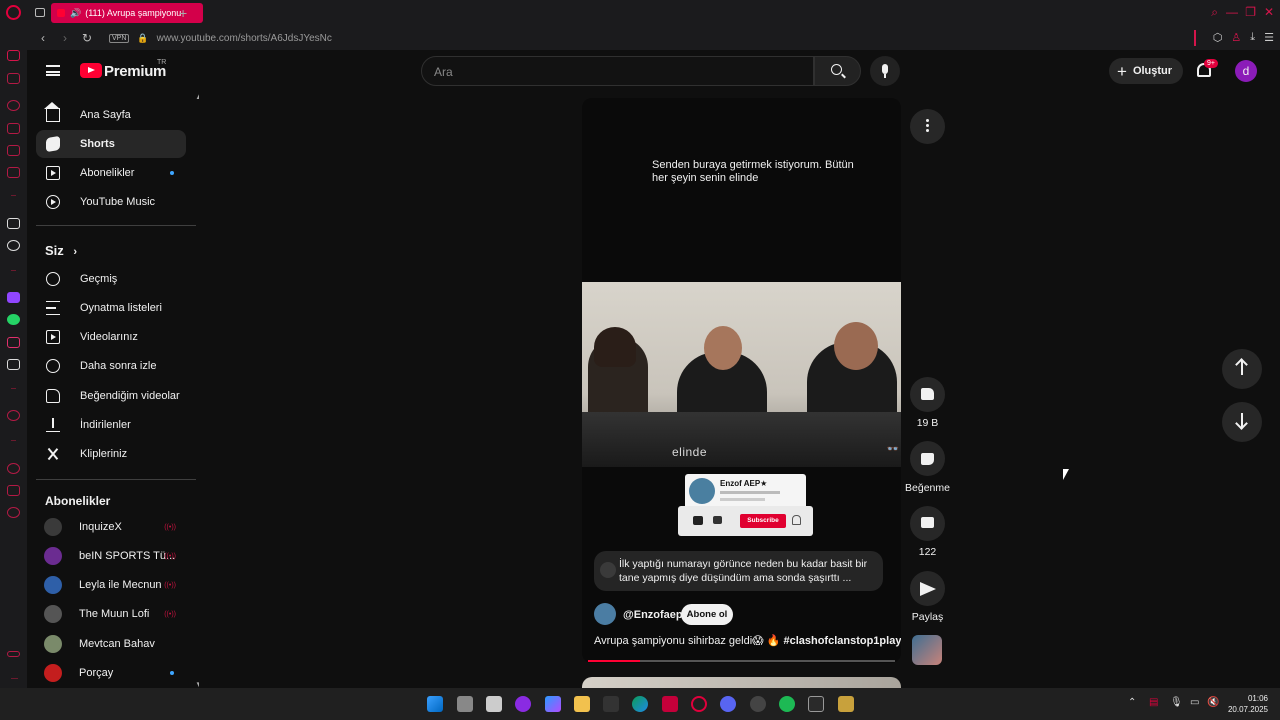  What do you see at coordinates (119, 38) in the screenshot?
I see `vpn-badge: VPN` at bounding box center [119, 38].